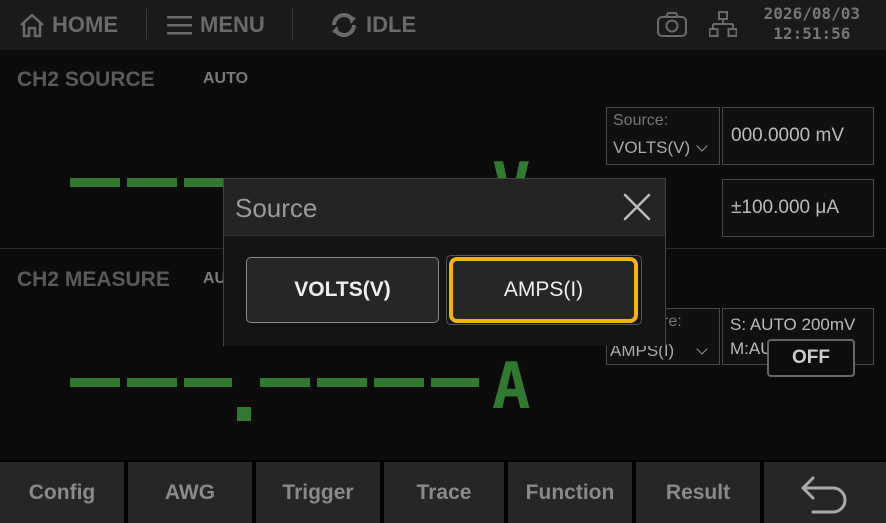  I want to click on camera-icon, so click(672, 24).